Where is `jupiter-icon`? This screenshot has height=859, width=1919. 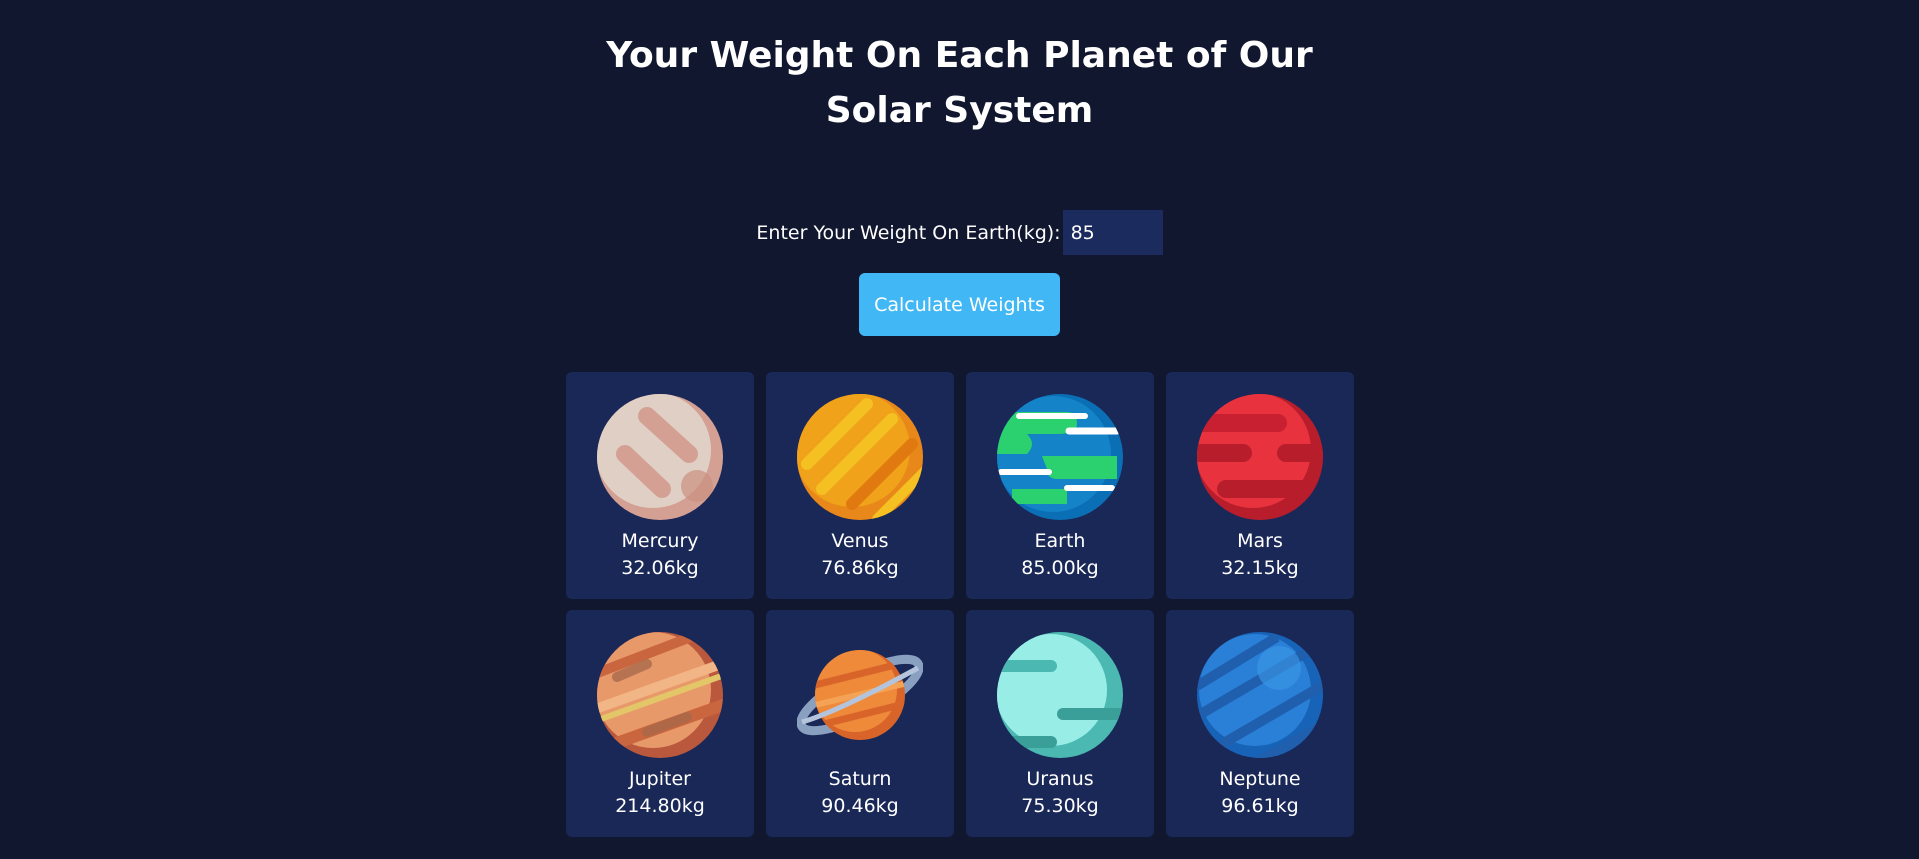
jupiter-icon is located at coordinates (660, 695).